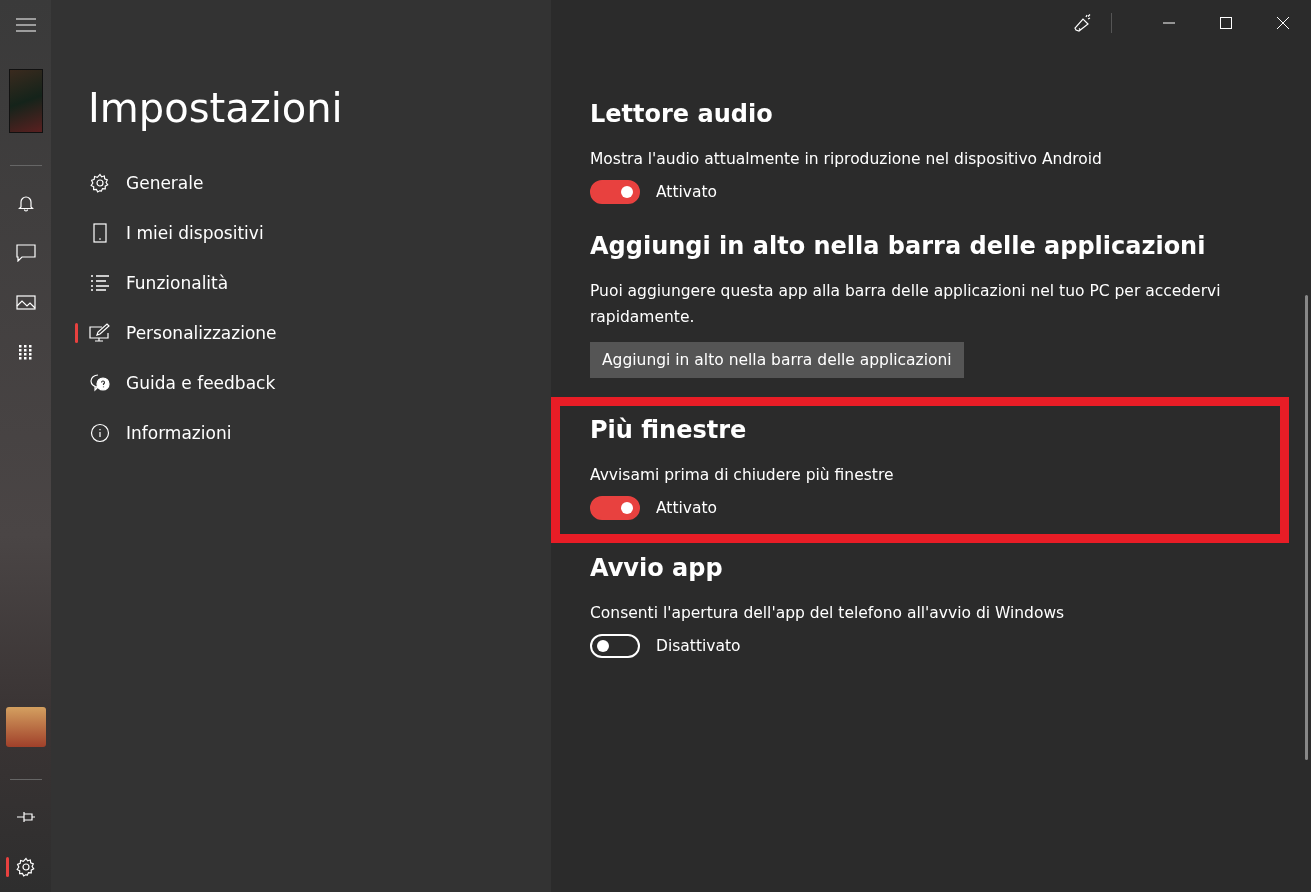 The image size is (1311, 892). Describe the element at coordinates (1082, 22) in the screenshot. I see `megaphone-icon` at that location.